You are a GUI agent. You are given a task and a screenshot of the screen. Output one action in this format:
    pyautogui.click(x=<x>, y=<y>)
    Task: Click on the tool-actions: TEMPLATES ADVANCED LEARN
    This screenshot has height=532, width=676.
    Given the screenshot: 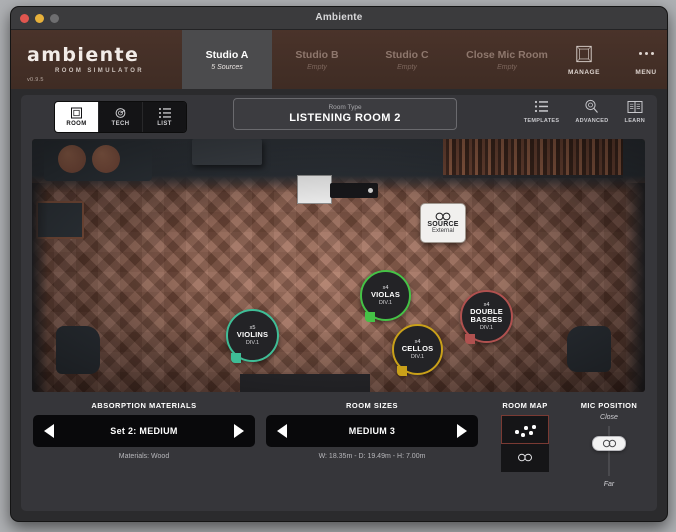 What is the action you would take?
    pyautogui.click(x=584, y=111)
    